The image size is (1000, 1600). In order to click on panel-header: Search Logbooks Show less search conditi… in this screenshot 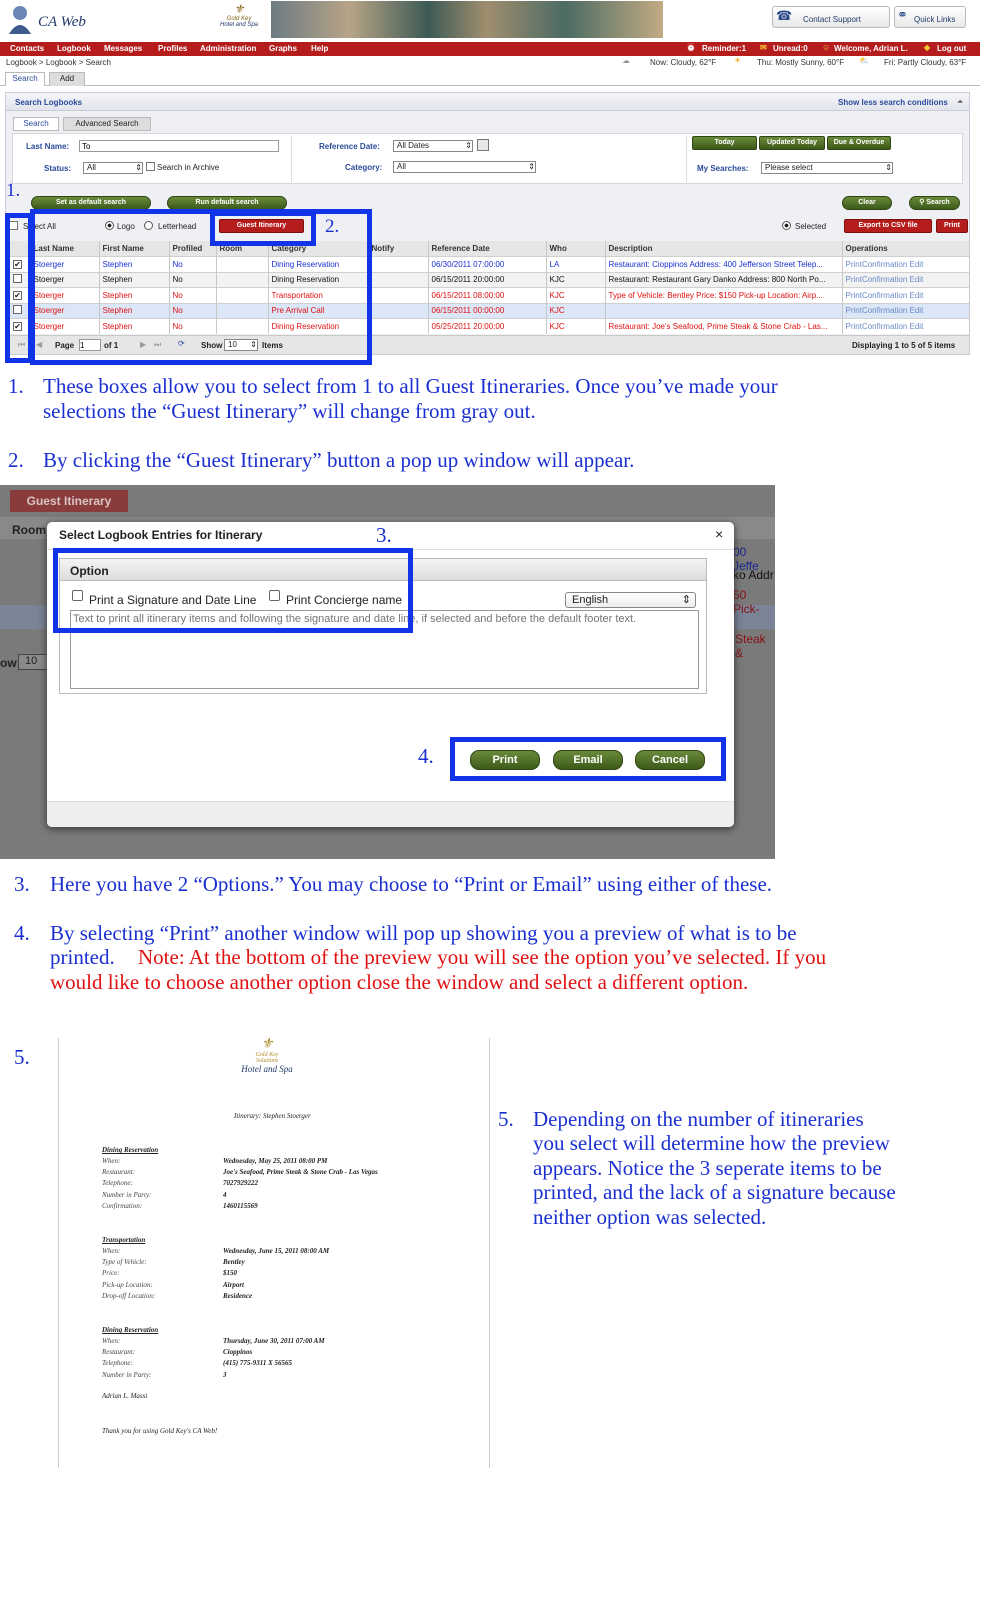, I will do `click(487, 102)`.